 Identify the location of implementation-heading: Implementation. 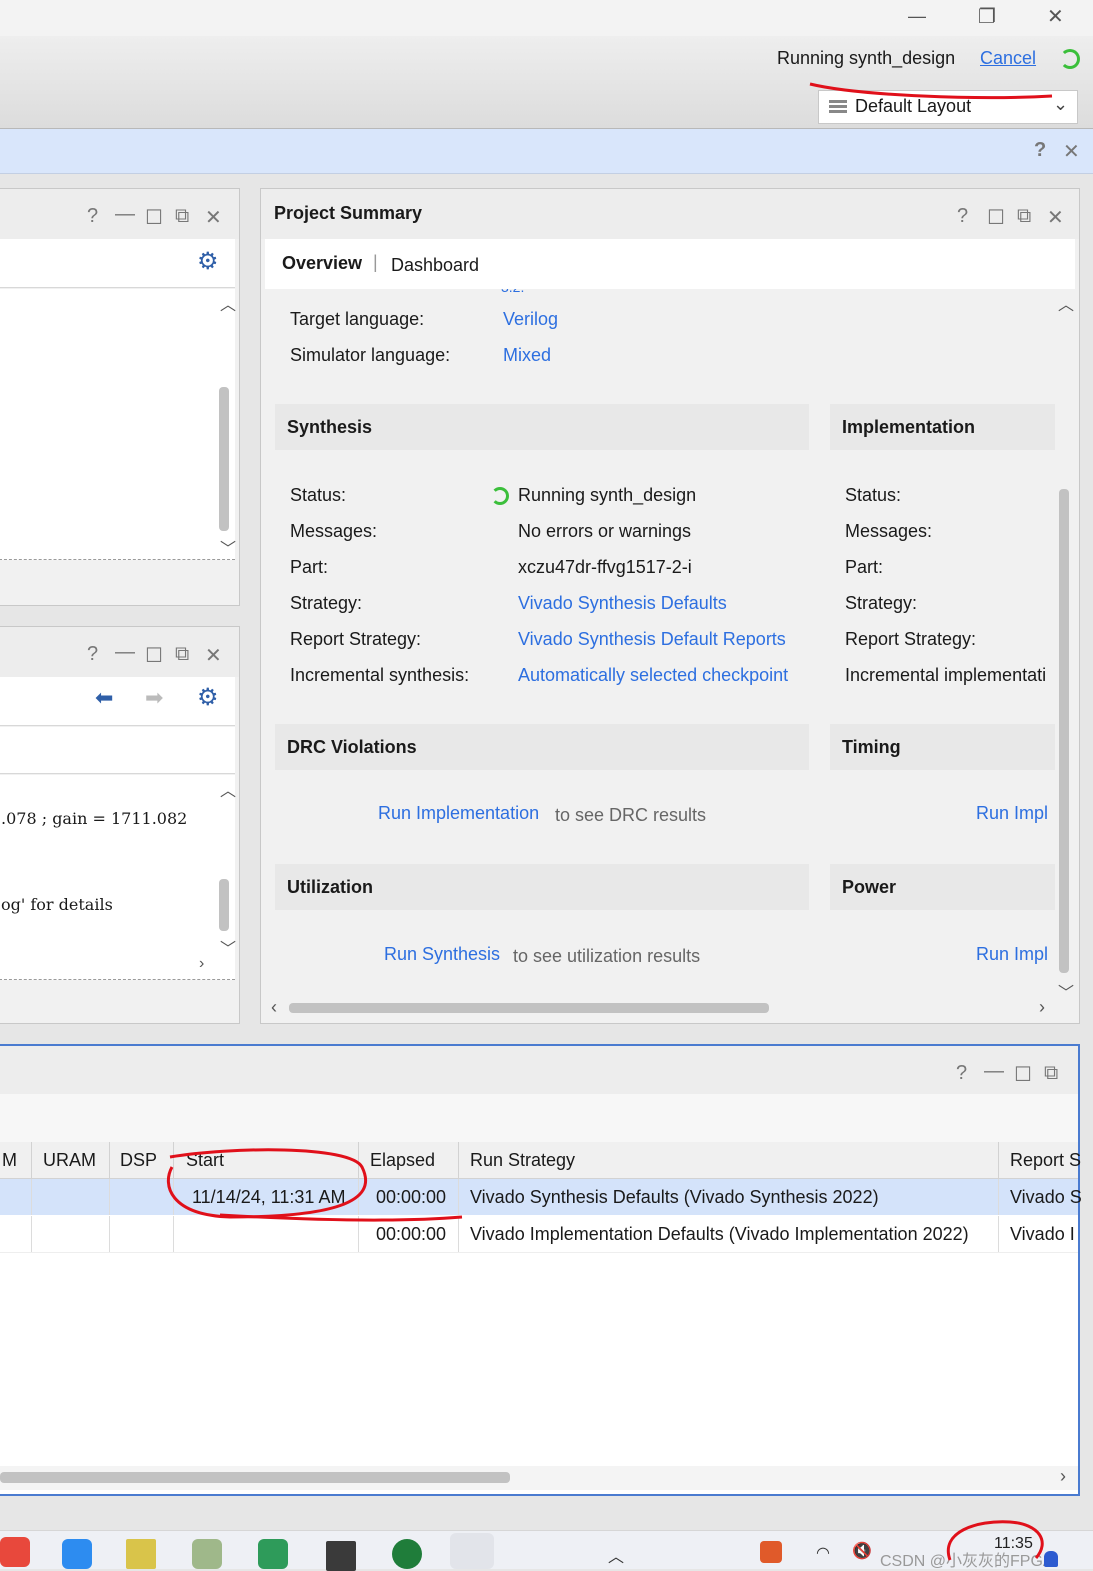
(942, 427).